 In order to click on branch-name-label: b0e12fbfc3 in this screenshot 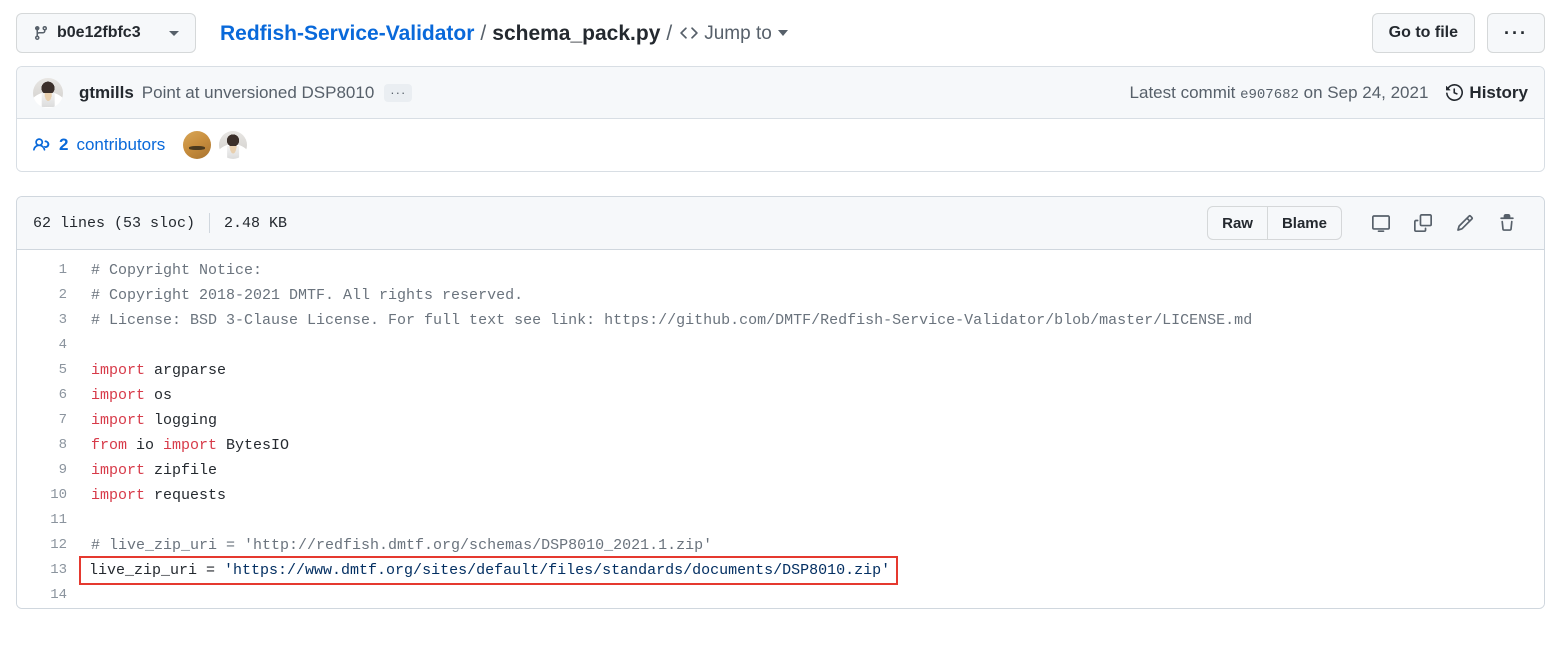, I will do `click(99, 32)`.